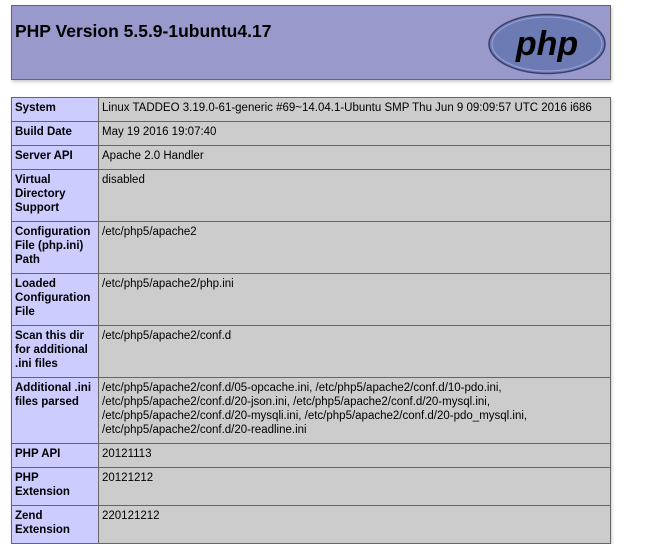  I want to click on table-row: PHP Extension 20121212, so click(311, 486).